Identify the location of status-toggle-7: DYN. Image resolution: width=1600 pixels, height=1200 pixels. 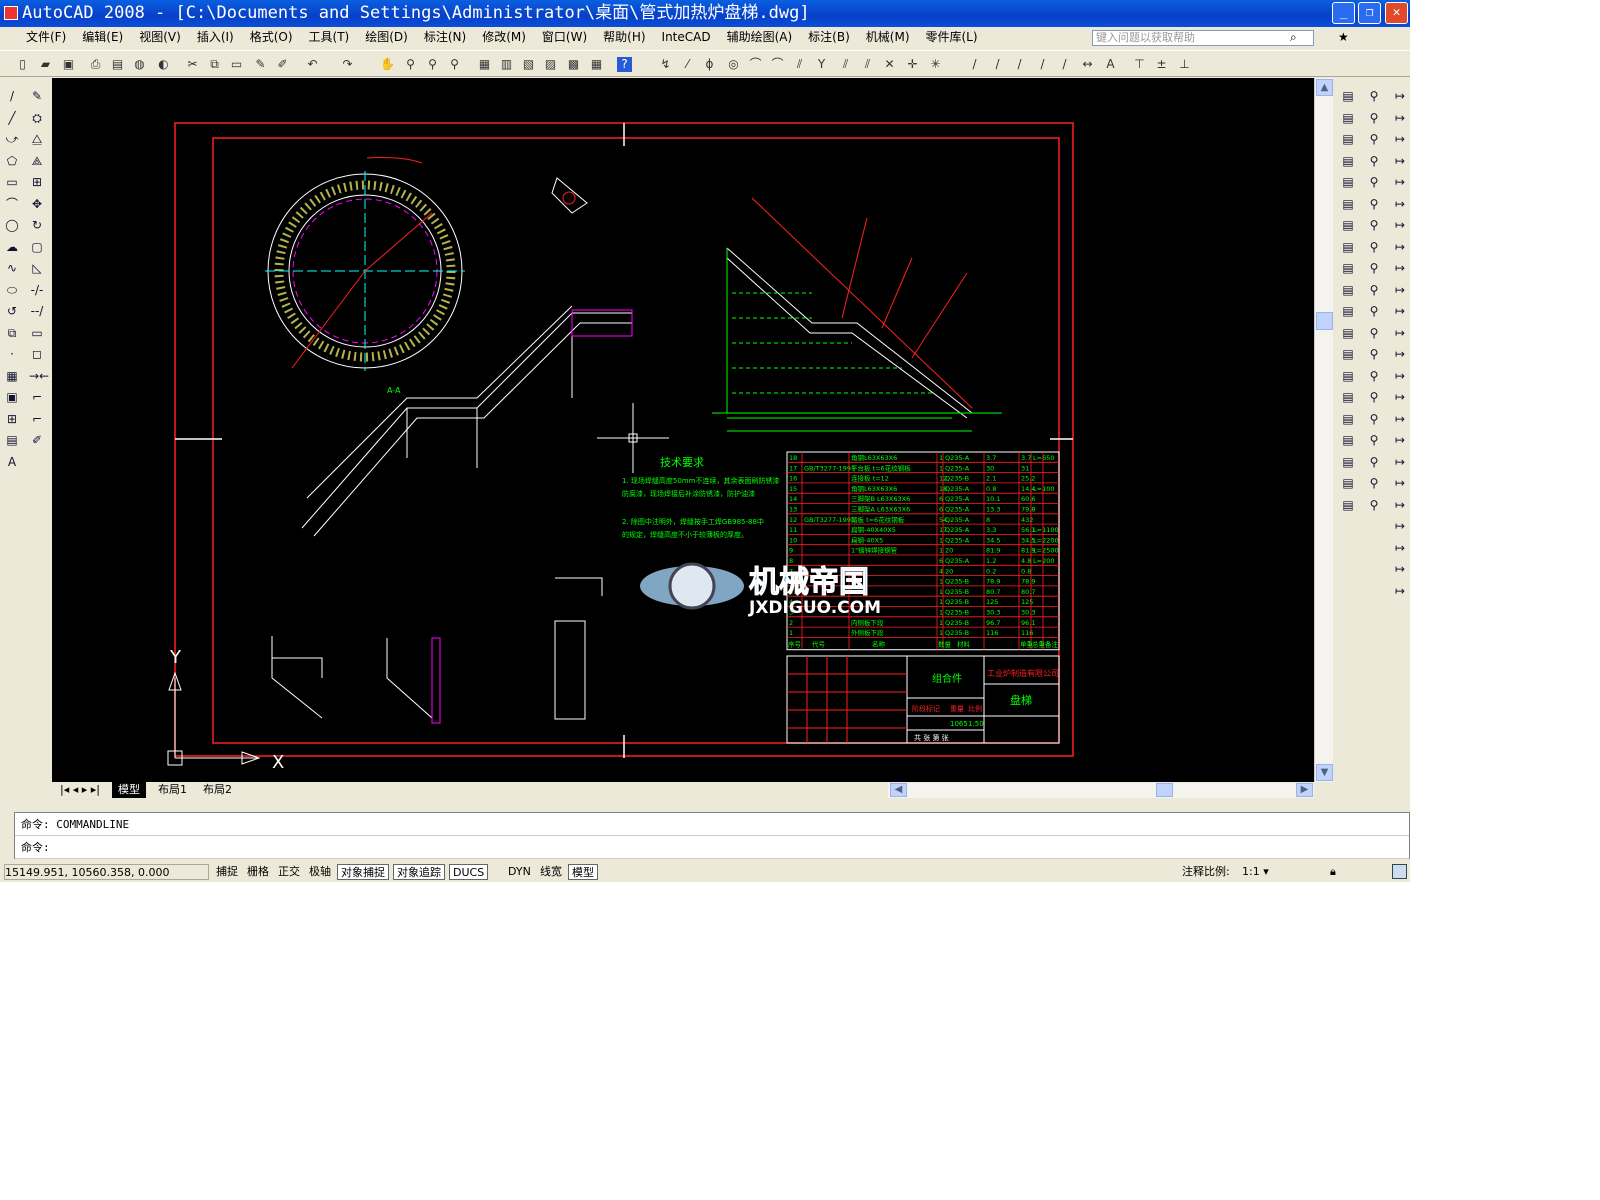
(519, 872).